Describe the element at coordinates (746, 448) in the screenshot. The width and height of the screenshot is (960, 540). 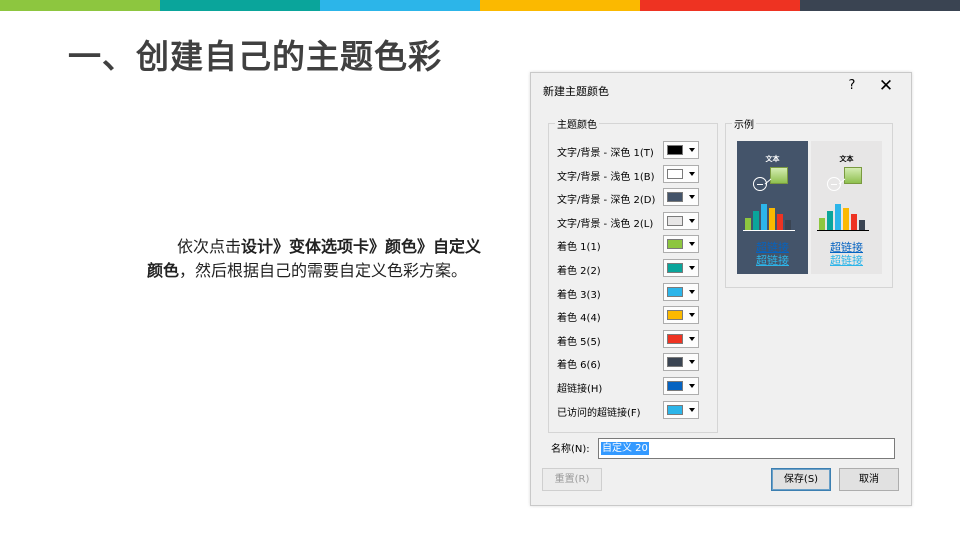
I see `theme-name-input: 自定义 20` at that location.